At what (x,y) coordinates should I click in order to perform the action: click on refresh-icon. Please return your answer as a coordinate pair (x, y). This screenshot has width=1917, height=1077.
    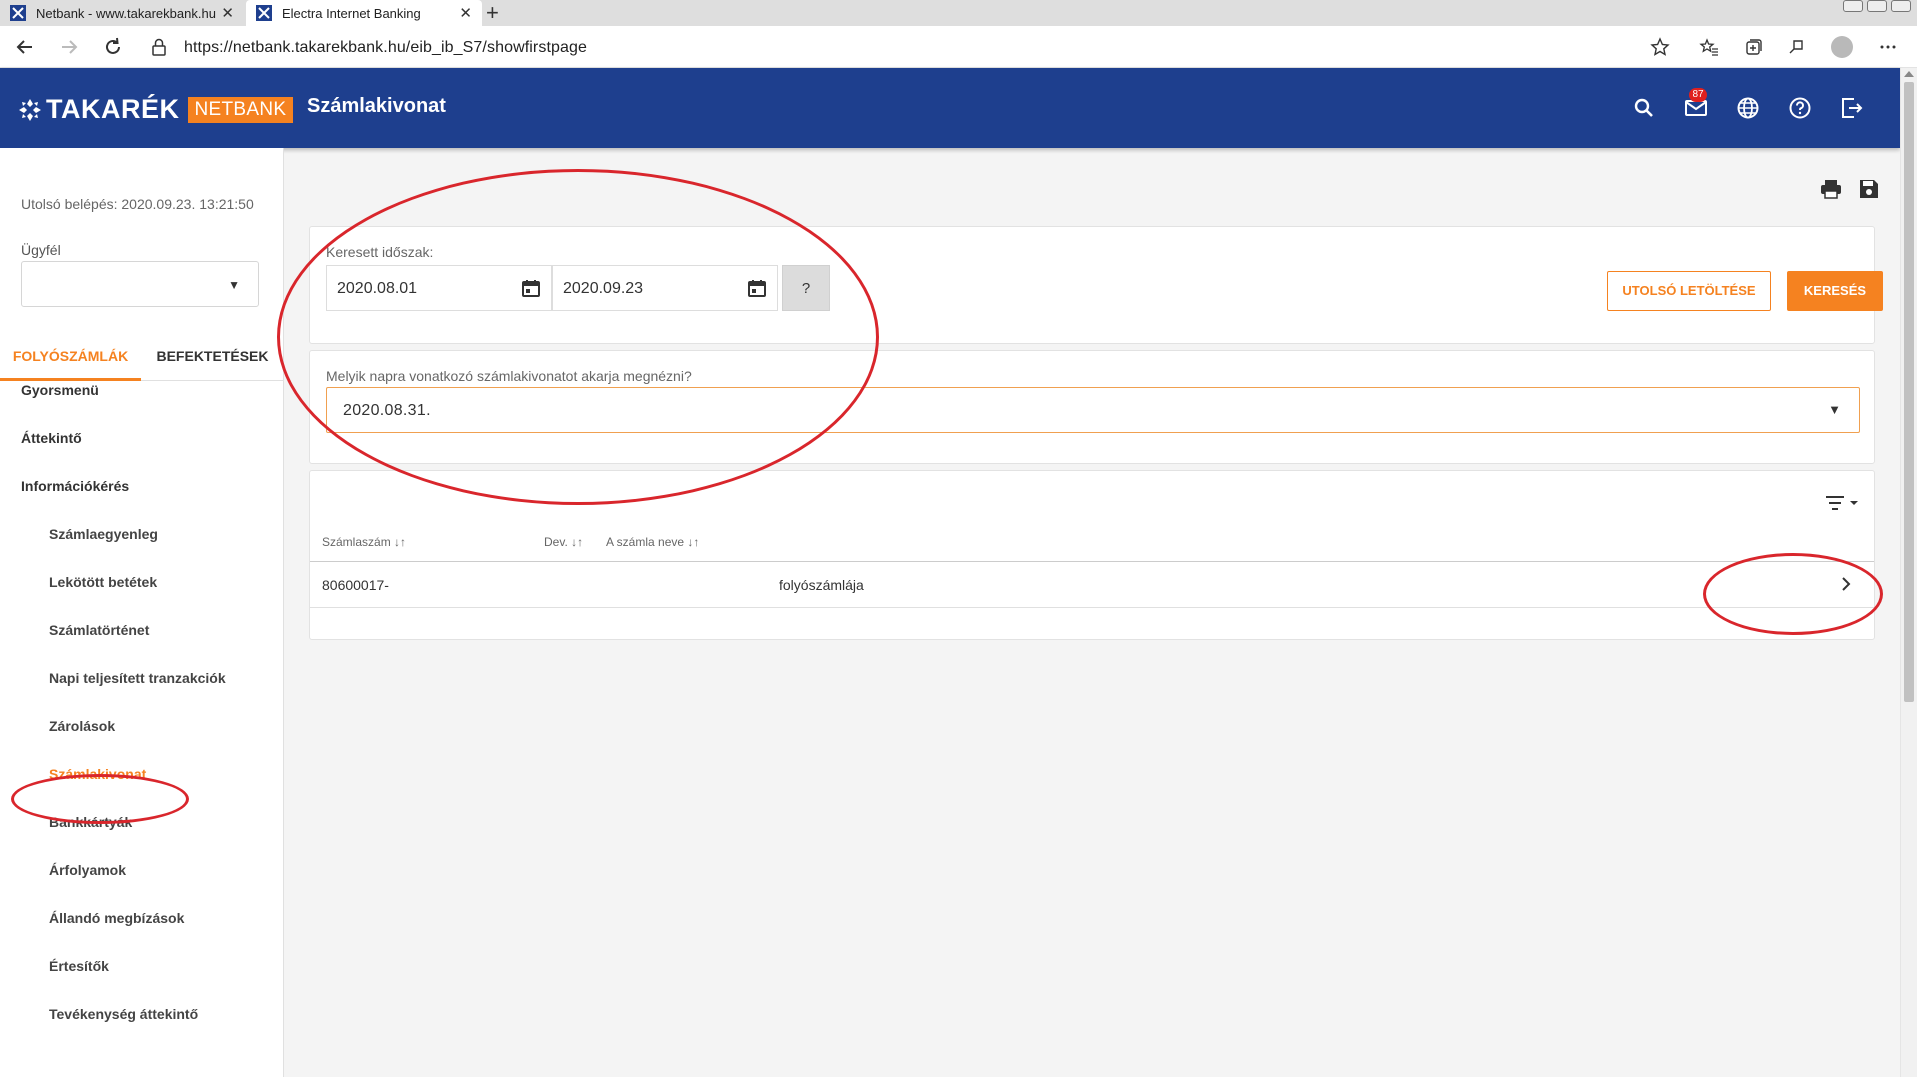
    Looking at the image, I should click on (113, 47).